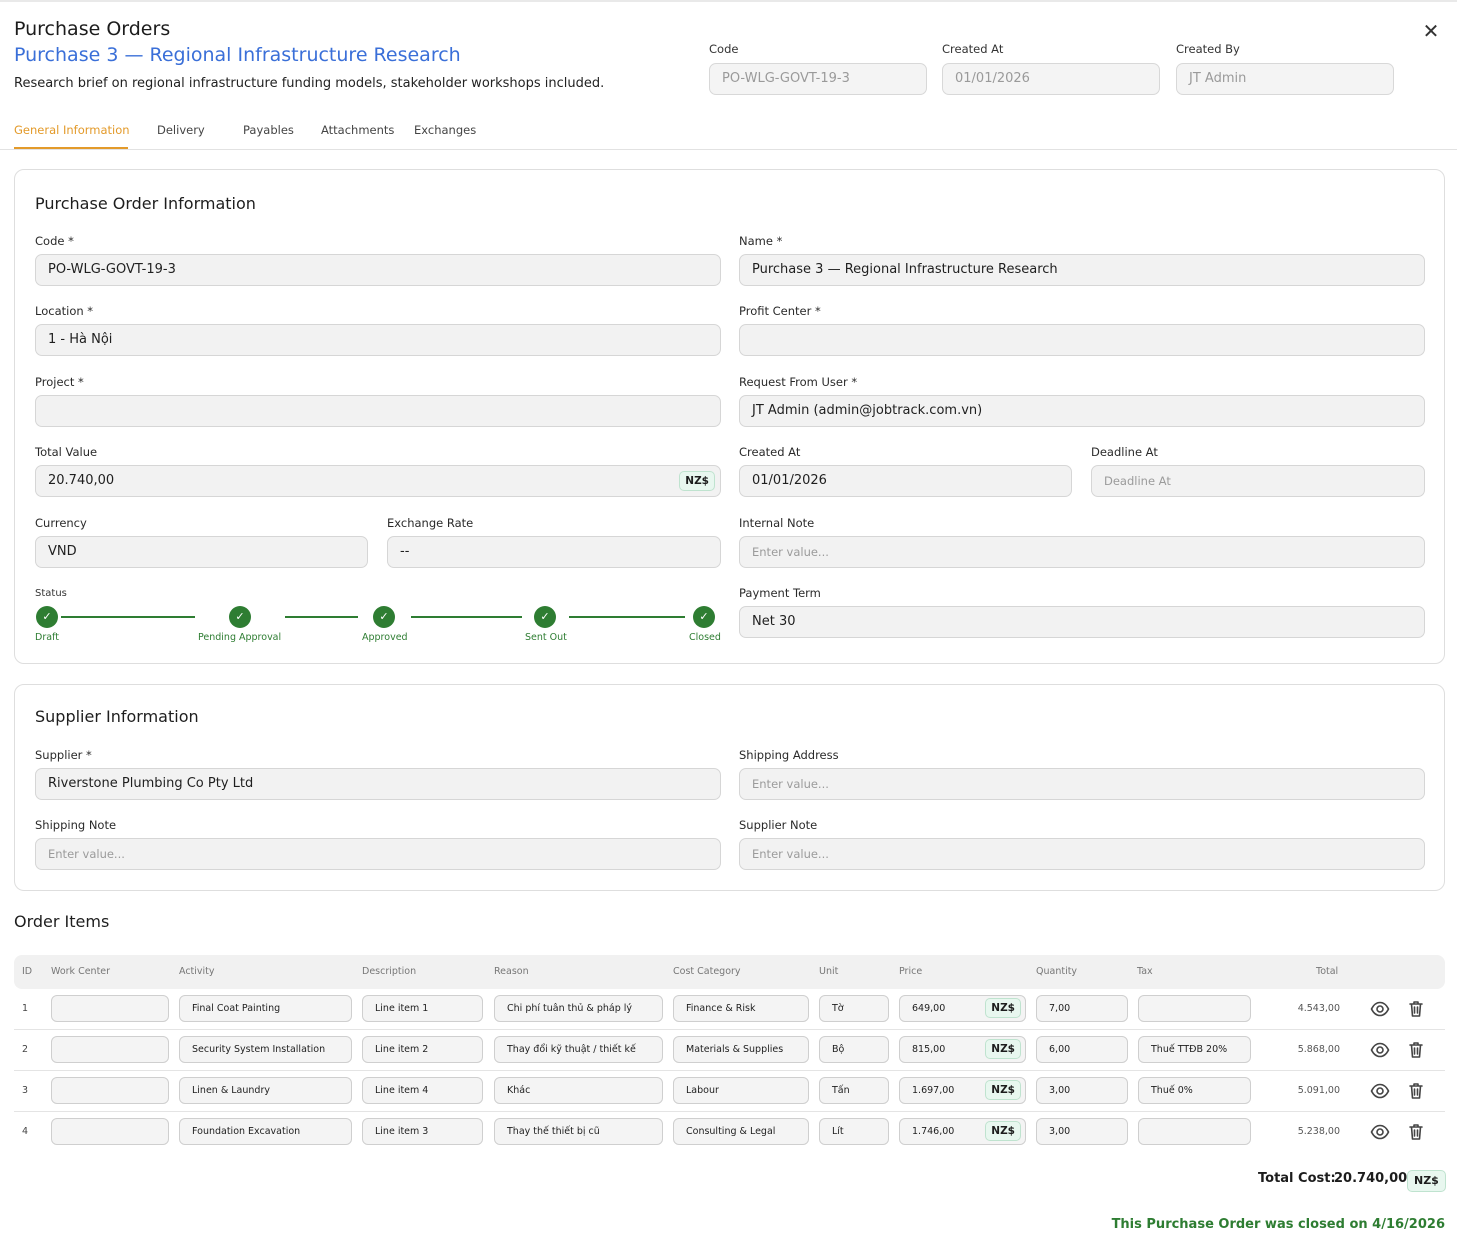 This screenshot has width=1457, height=1257. I want to click on price-input: 649,00 NZ$, so click(962, 1008).